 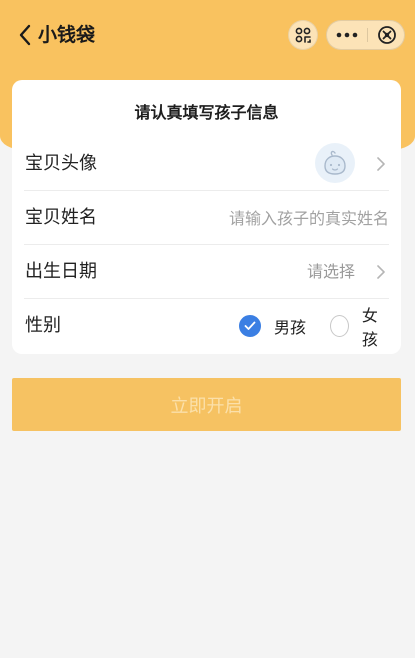 I want to click on submit-button: 立即开启, so click(x=206, y=404).